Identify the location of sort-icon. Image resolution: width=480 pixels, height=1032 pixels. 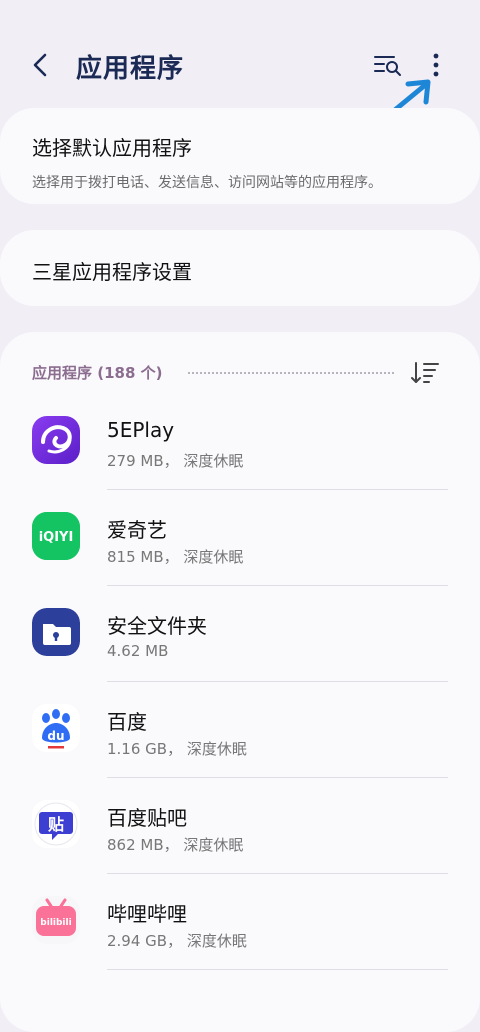
(425, 372).